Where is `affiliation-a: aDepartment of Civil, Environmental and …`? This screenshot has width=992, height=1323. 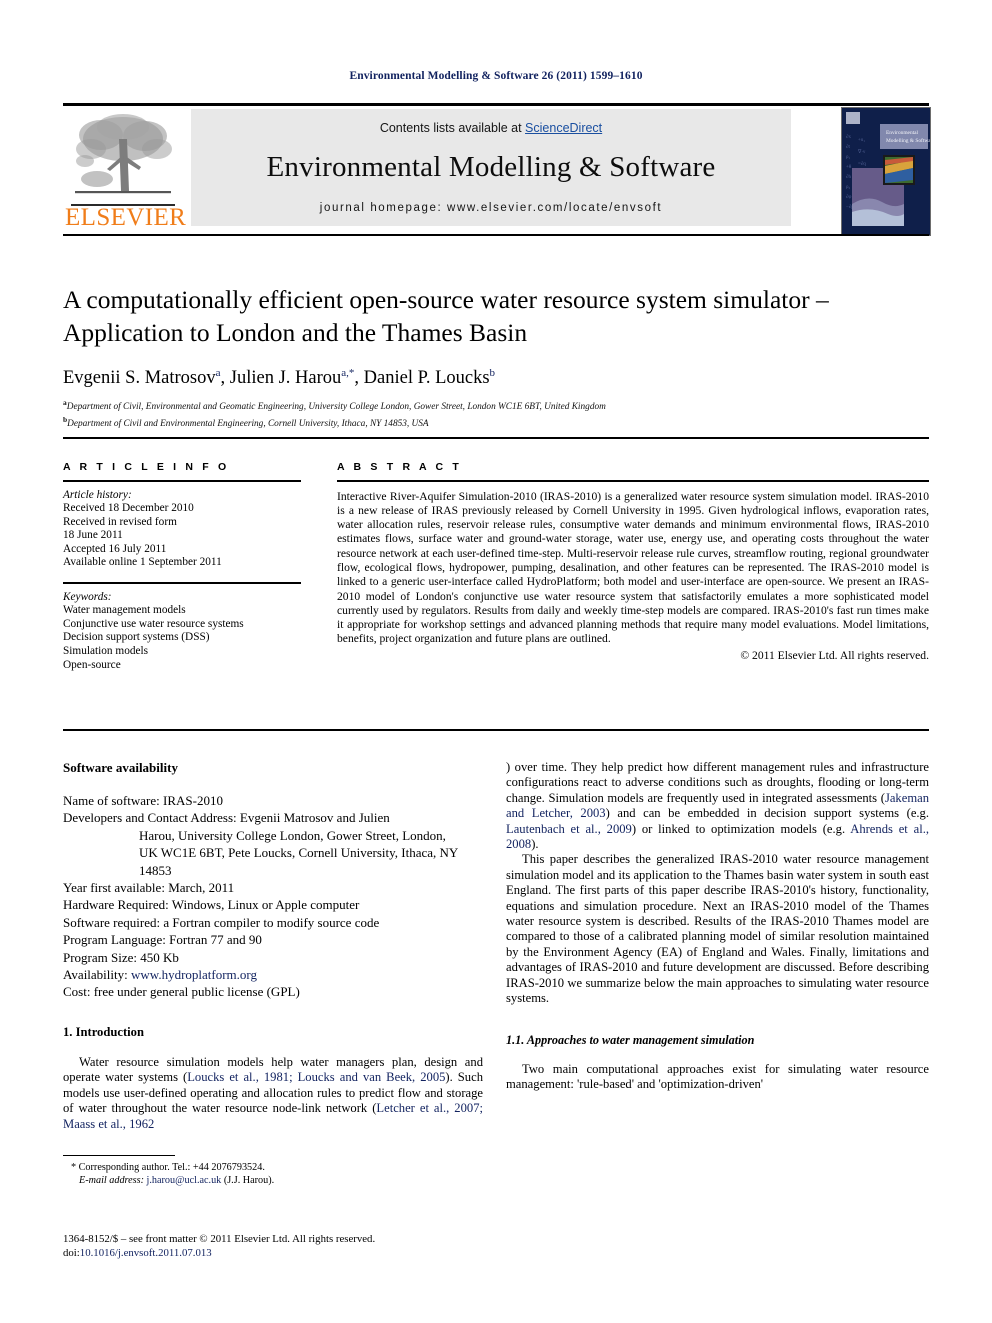 affiliation-a: aDepartment of Civil, Environmental and … is located at coordinates (496, 405).